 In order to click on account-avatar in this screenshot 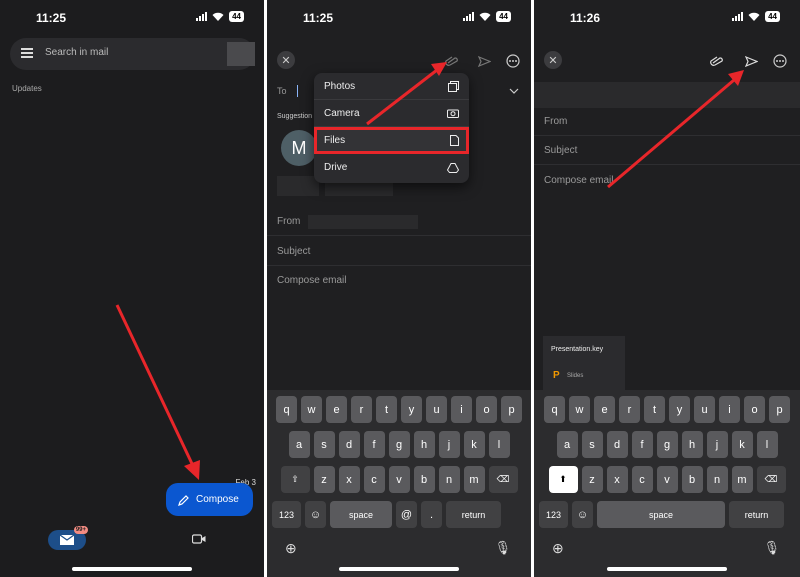, I will do `click(241, 54)`.